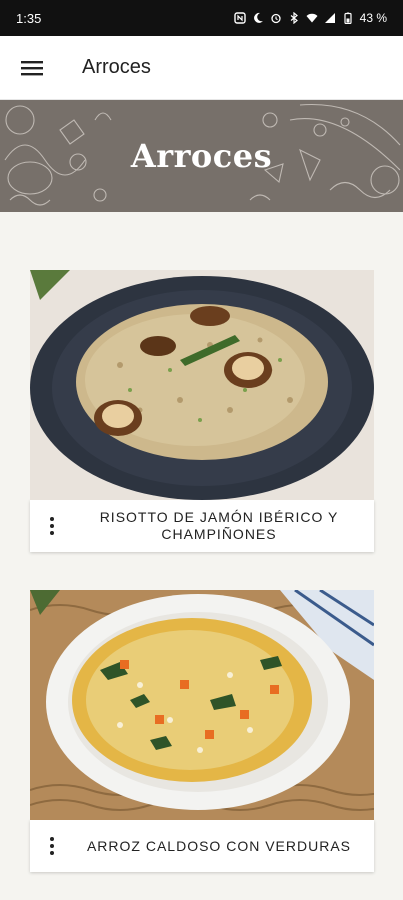 The height and width of the screenshot is (900, 403). Describe the element at coordinates (29, 18) in the screenshot. I see `status-time: 1:35` at that location.